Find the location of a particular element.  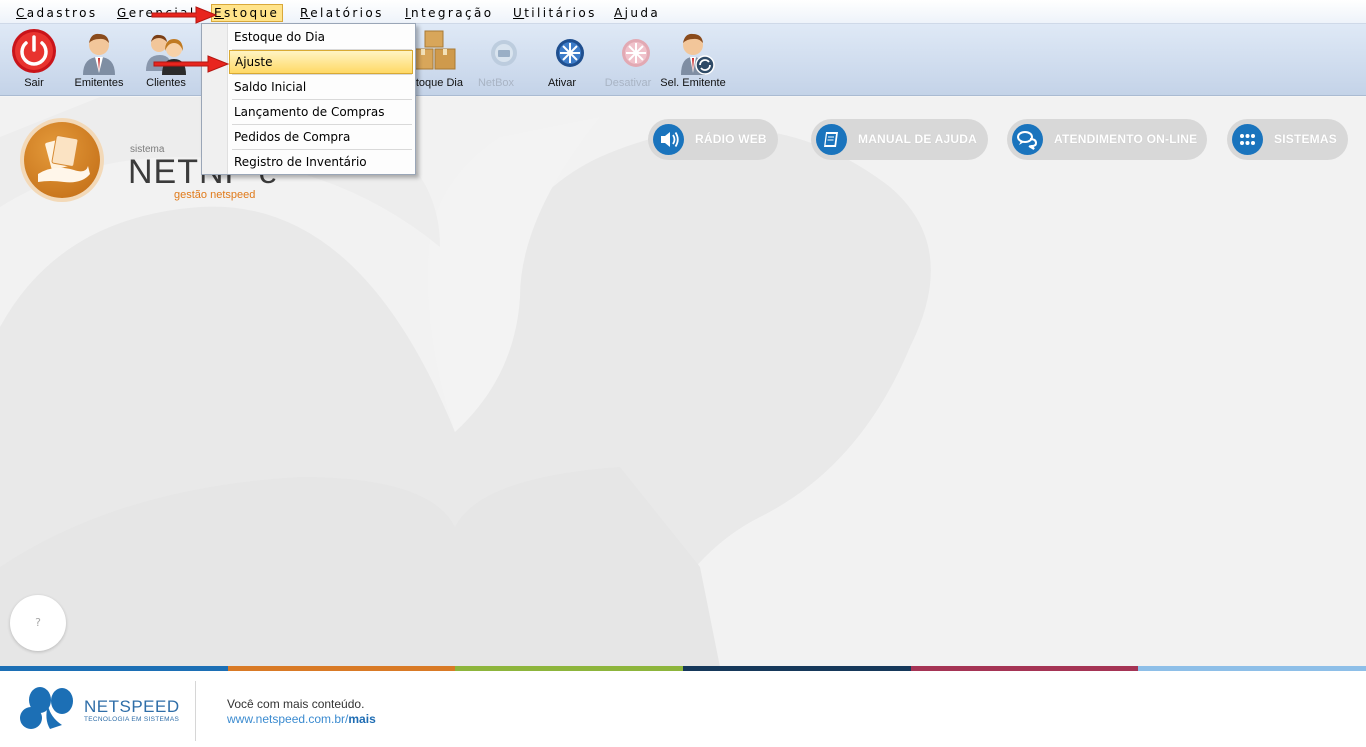

radio-web-button: RÁDIO WEB is located at coordinates (713, 139).